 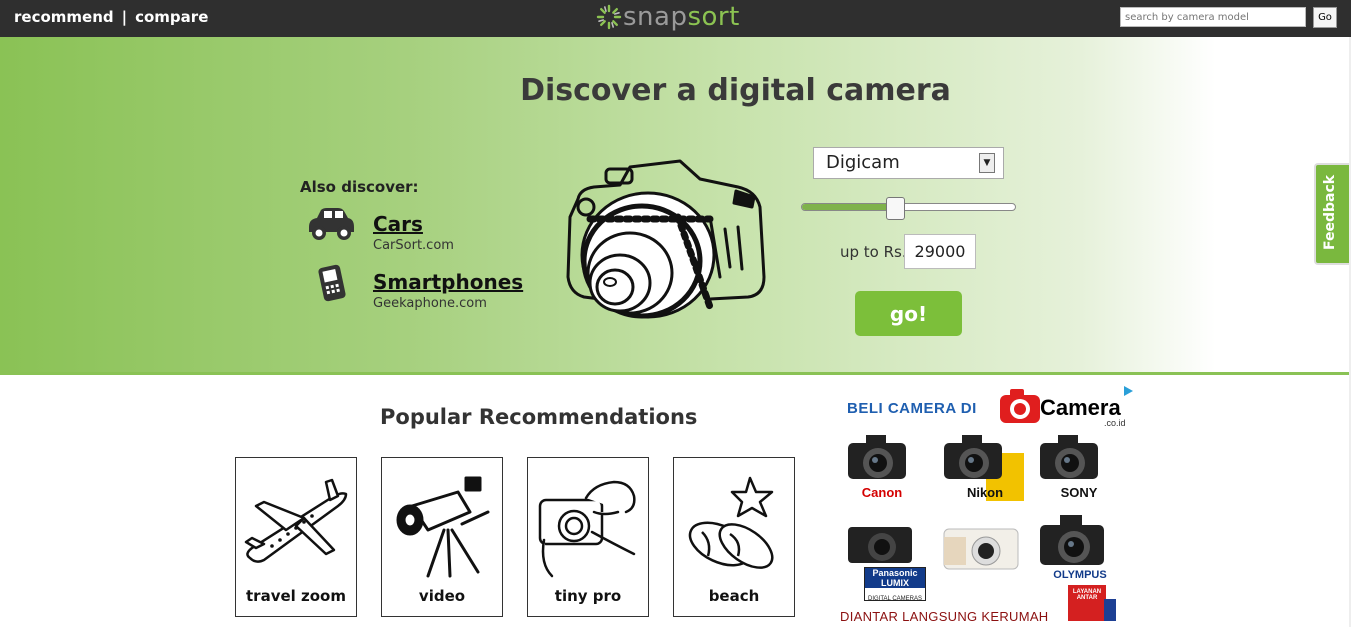 What do you see at coordinates (849, 207) in the screenshot?
I see `price-slider-fill` at bounding box center [849, 207].